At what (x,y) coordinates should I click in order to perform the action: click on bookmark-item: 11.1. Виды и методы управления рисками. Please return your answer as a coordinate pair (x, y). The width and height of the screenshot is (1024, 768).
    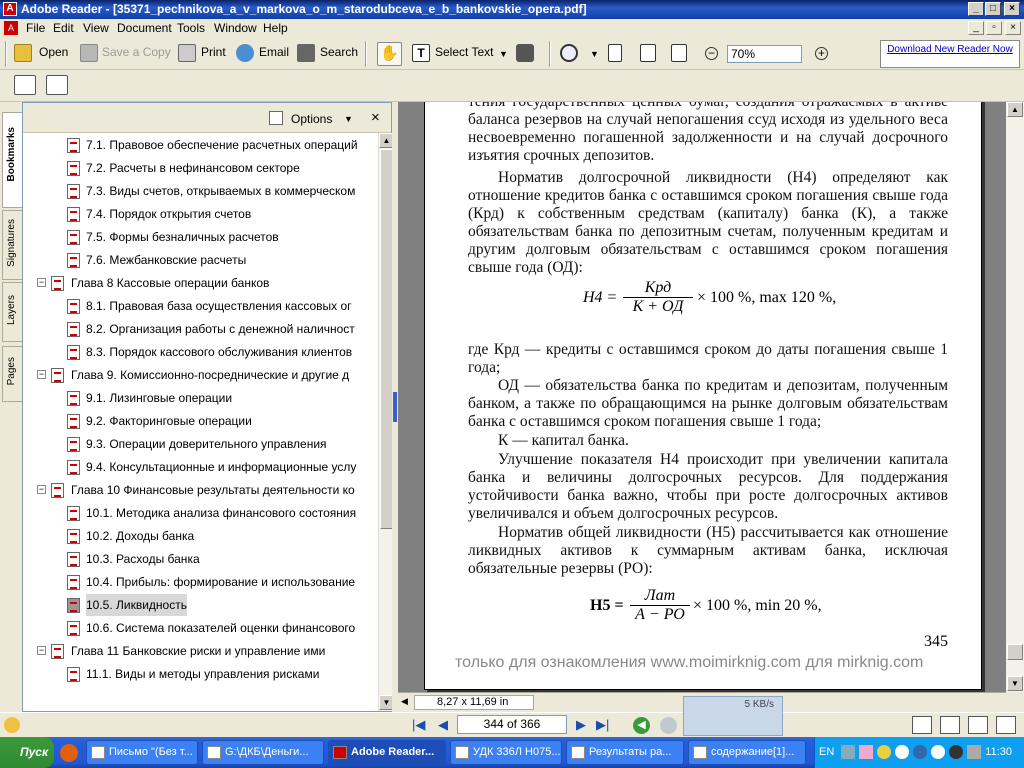
    Looking at the image, I should click on (200, 674).